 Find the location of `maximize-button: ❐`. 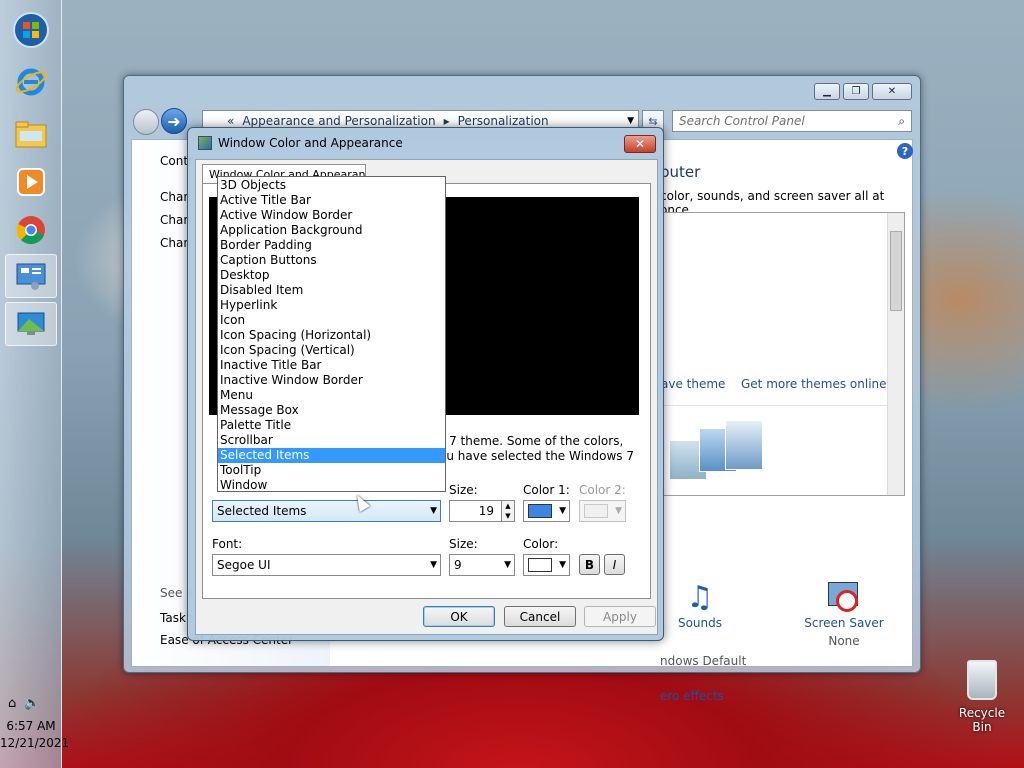

maximize-button: ❐ is located at coordinates (856, 91).